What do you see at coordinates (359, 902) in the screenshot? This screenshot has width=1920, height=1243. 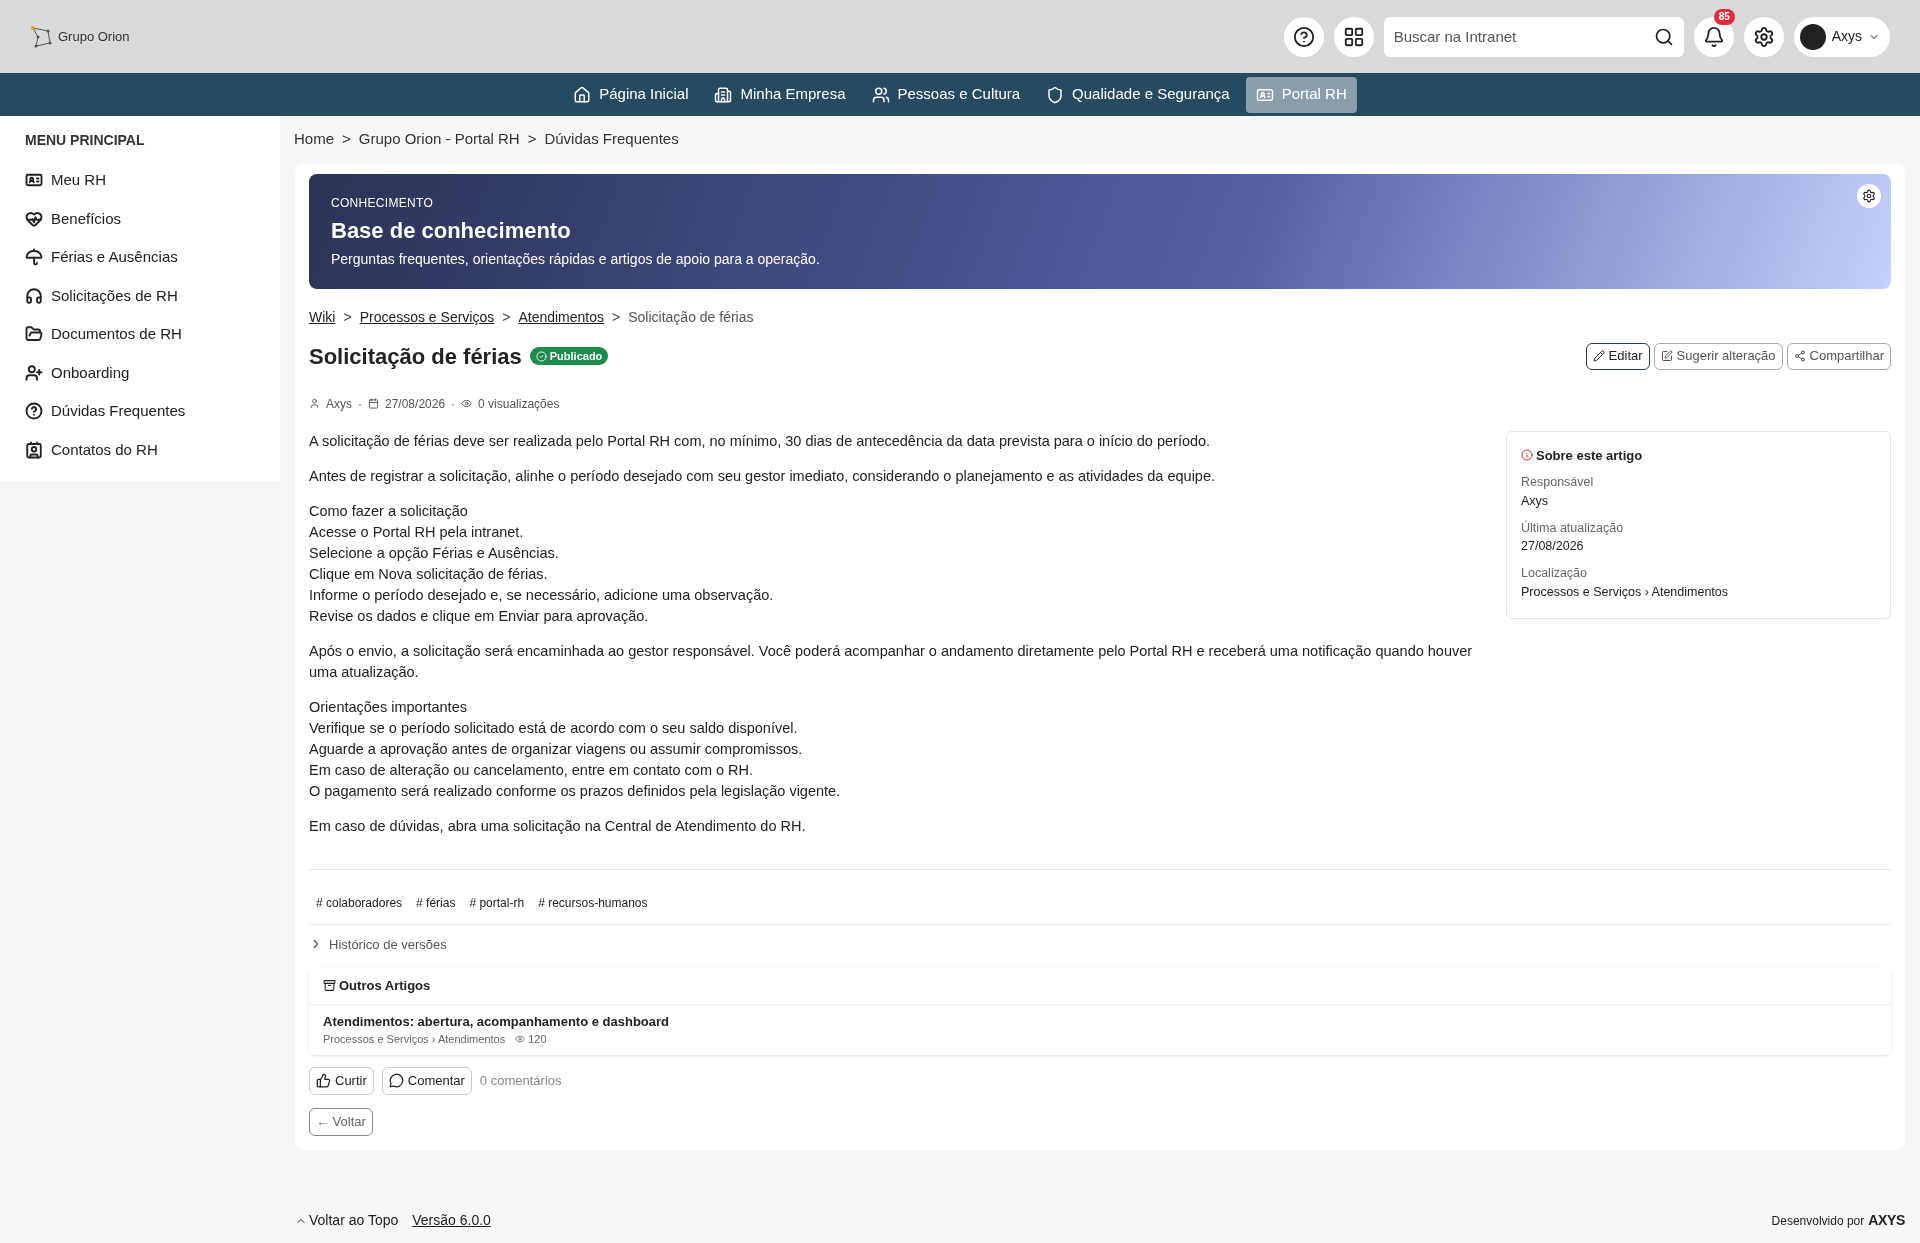 I see `tag: # colaboradores` at bounding box center [359, 902].